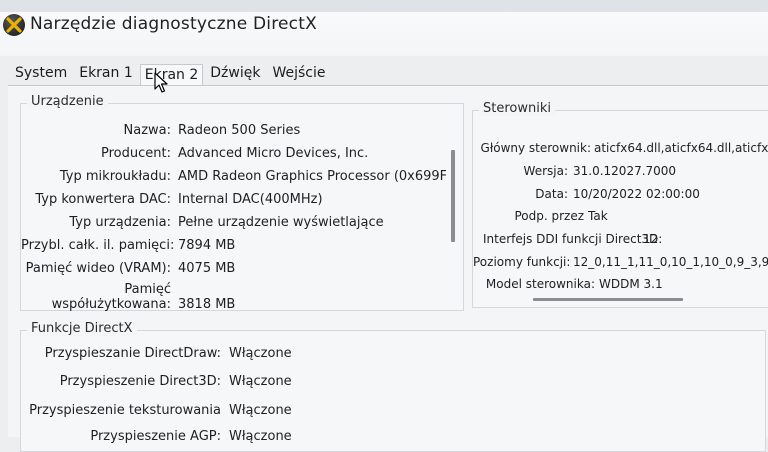  What do you see at coordinates (545, 171) in the screenshot?
I see `drivers-label-version: Wersja:` at bounding box center [545, 171].